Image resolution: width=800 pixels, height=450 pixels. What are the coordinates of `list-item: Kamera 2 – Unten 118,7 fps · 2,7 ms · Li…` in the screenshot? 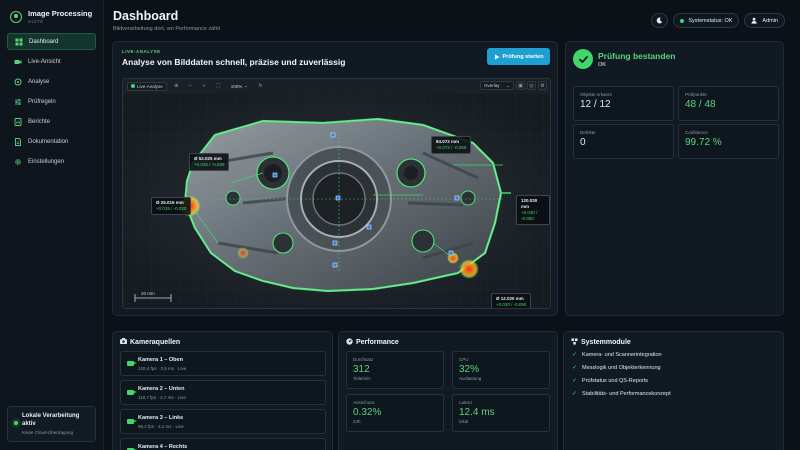 It's located at (223, 392).